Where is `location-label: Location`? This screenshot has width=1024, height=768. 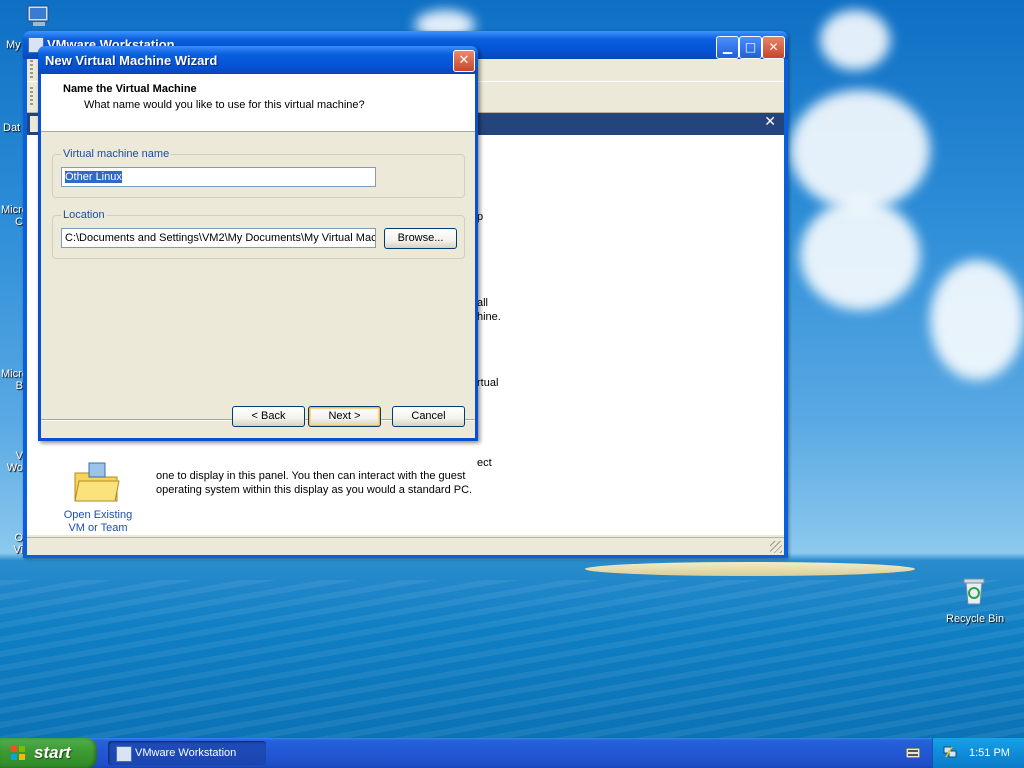 location-label: Location is located at coordinates (84, 215).